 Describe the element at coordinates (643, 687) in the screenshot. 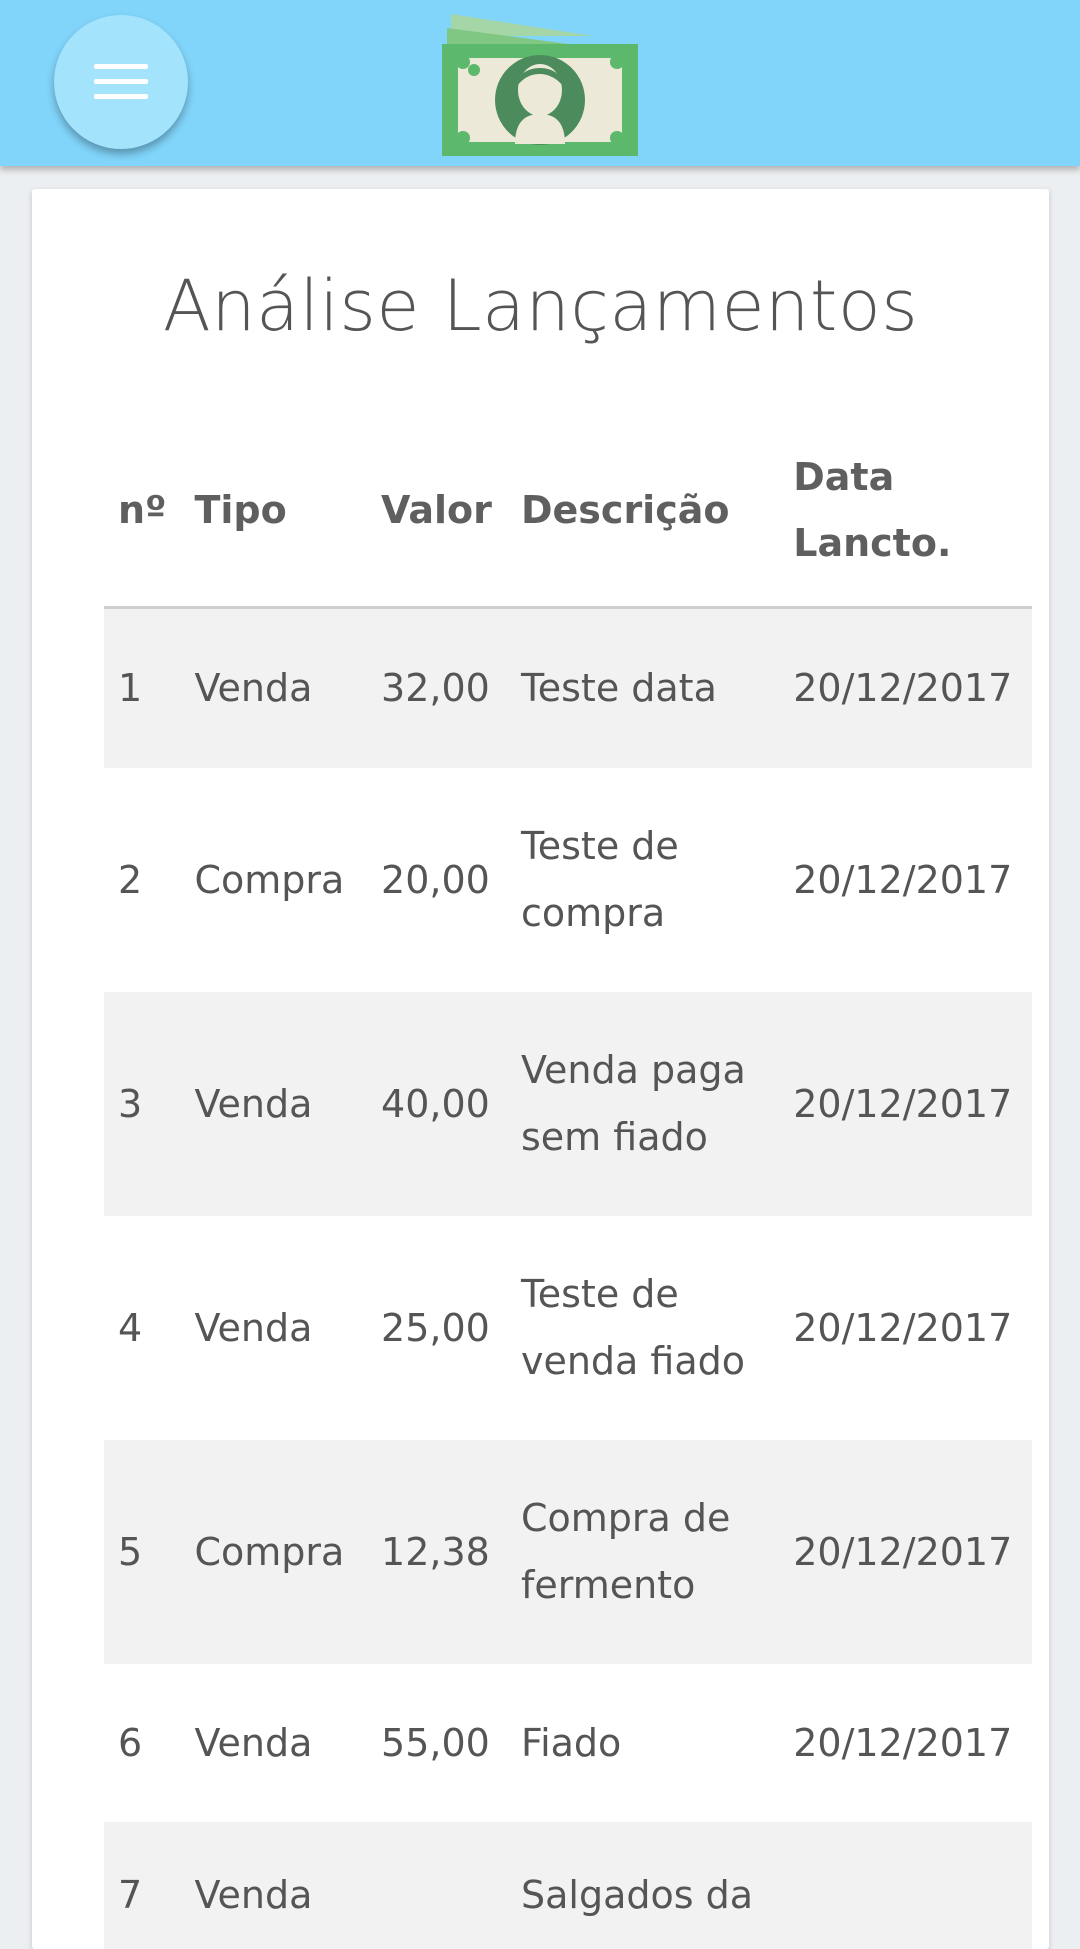

I see `cell-descricao: Teste data` at that location.